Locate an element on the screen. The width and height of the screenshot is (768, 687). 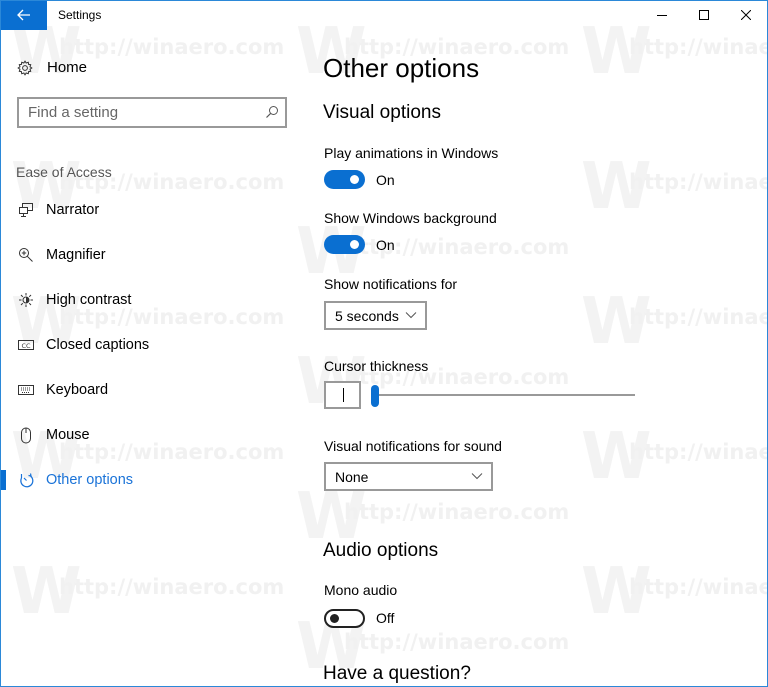
notifications-dropdown: 5 seconds is located at coordinates (375, 315).